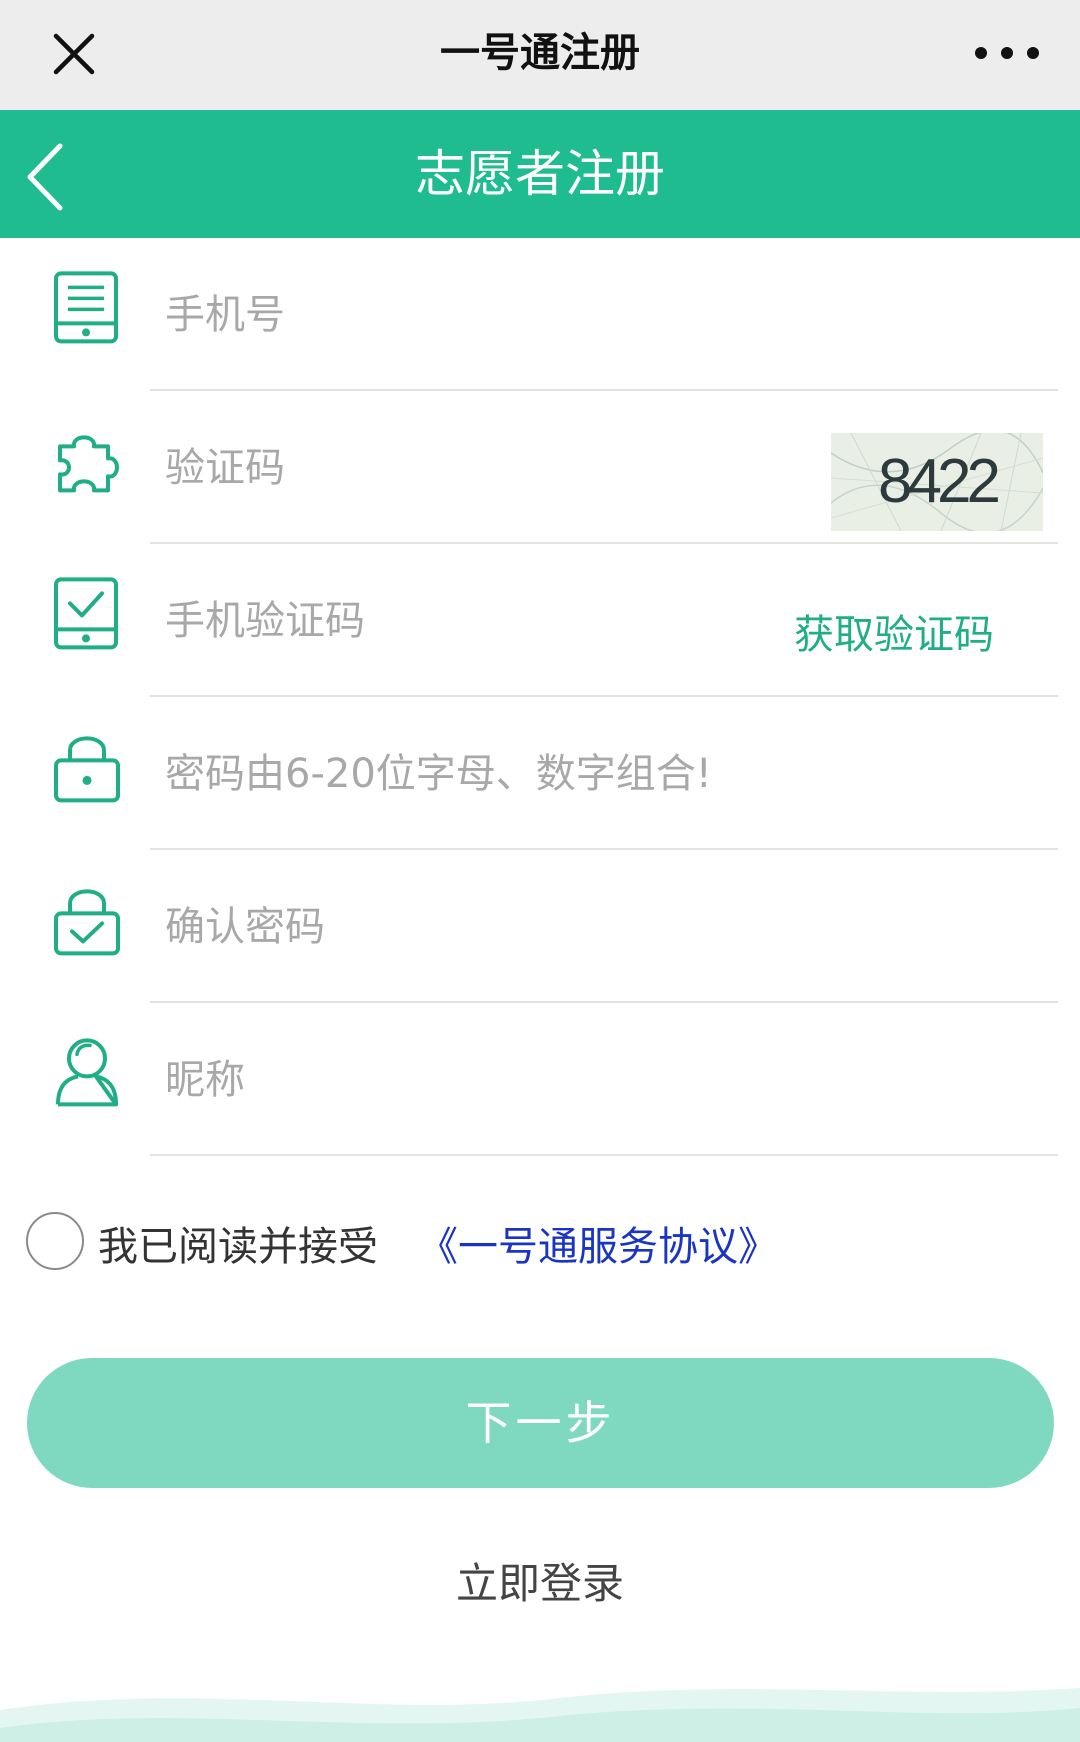  I want to click on confirm-password-row, so click(540, 926).